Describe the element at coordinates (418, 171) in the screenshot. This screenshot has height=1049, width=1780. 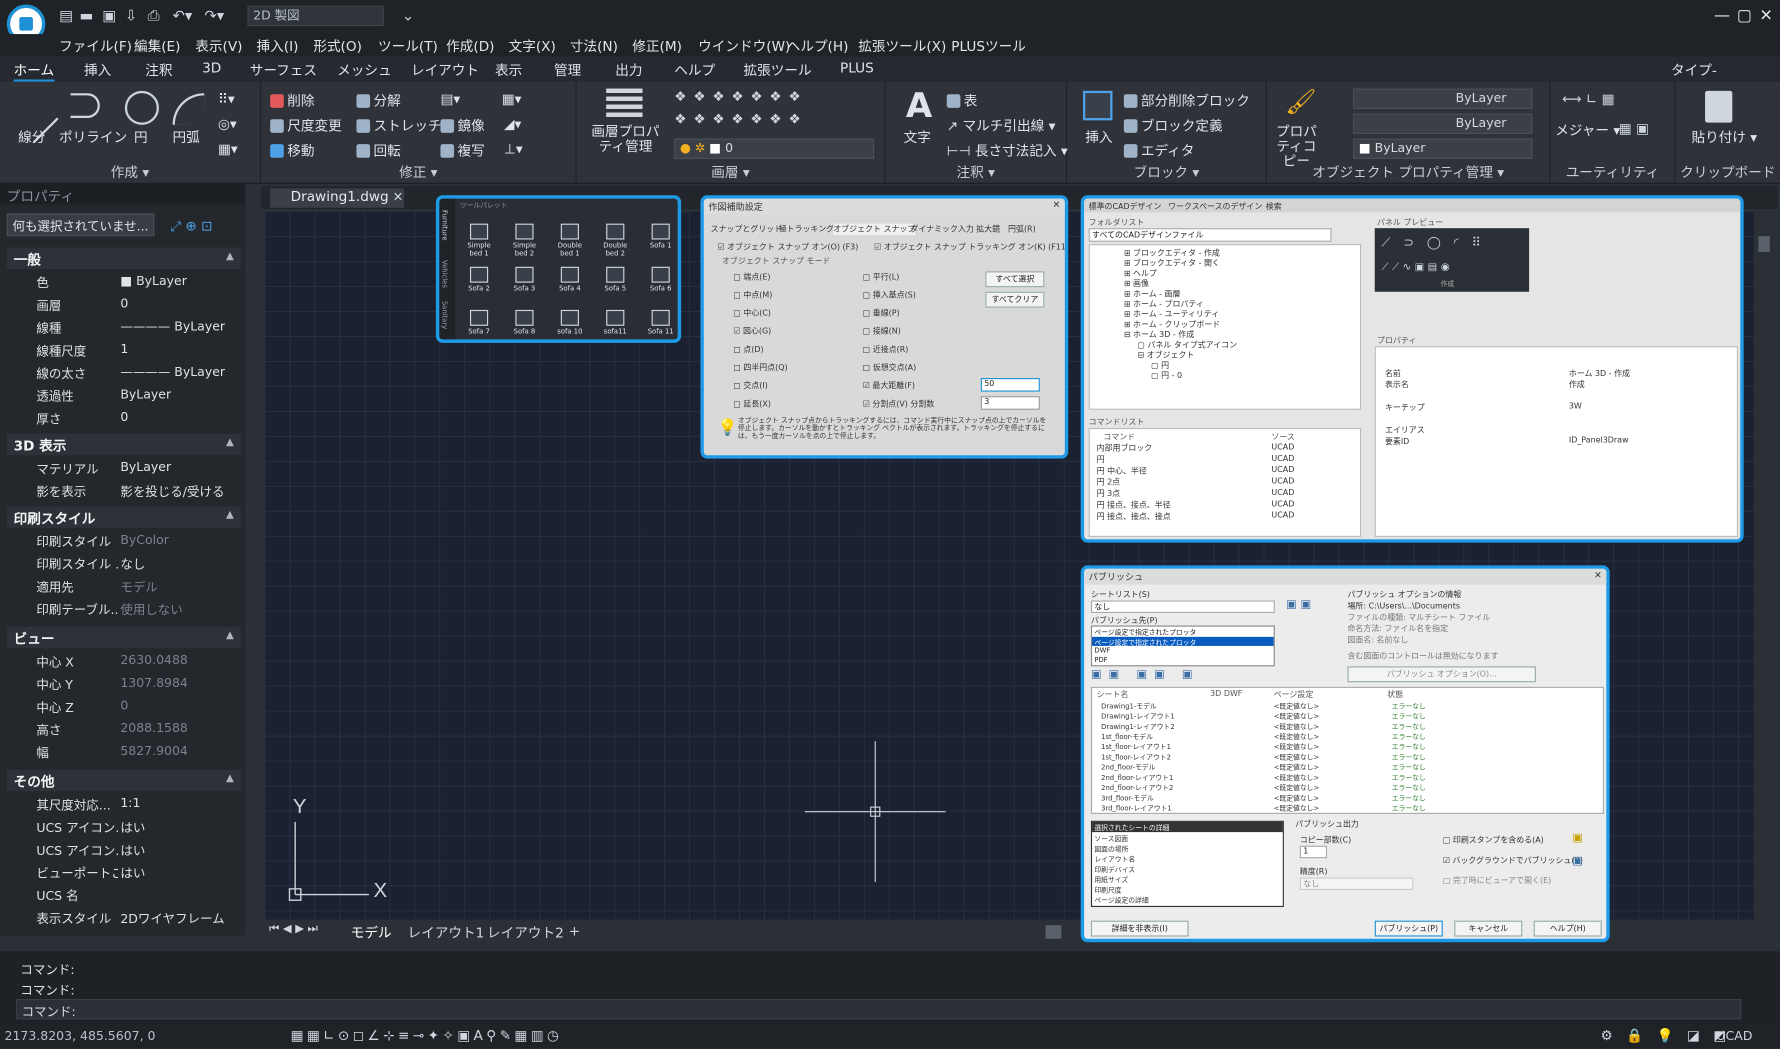
I see `panel-modify-title: 修正 ▾` at that location.